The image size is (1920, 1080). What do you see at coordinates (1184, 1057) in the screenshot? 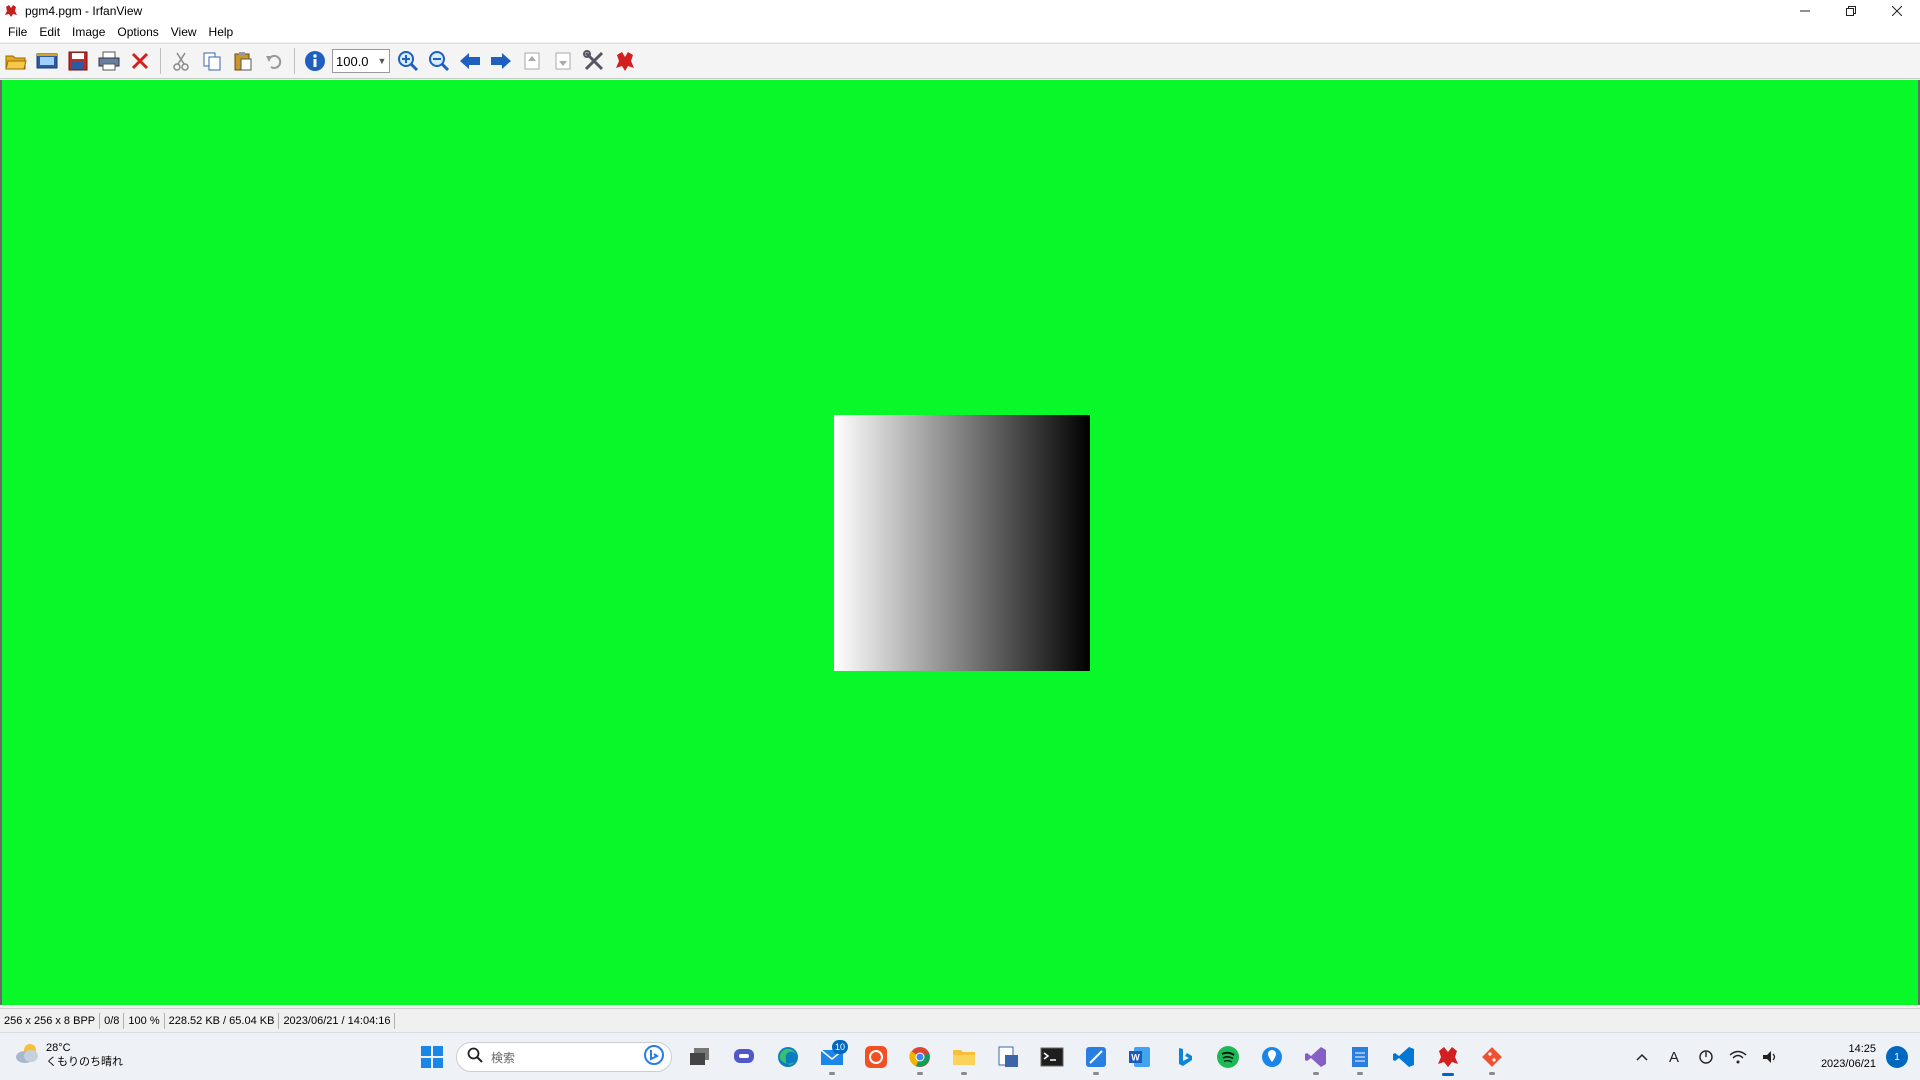
I see `bing-icon` at bounding box center [1184, 1057].